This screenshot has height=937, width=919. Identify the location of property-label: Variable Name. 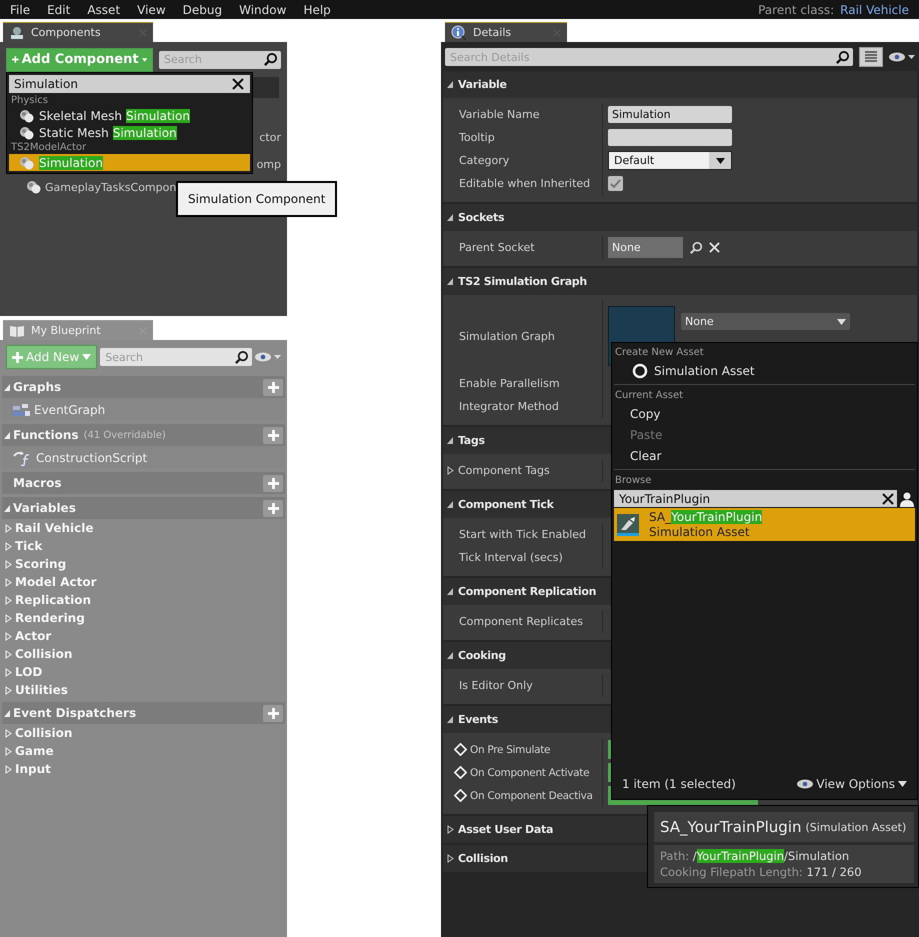
(499, 114).